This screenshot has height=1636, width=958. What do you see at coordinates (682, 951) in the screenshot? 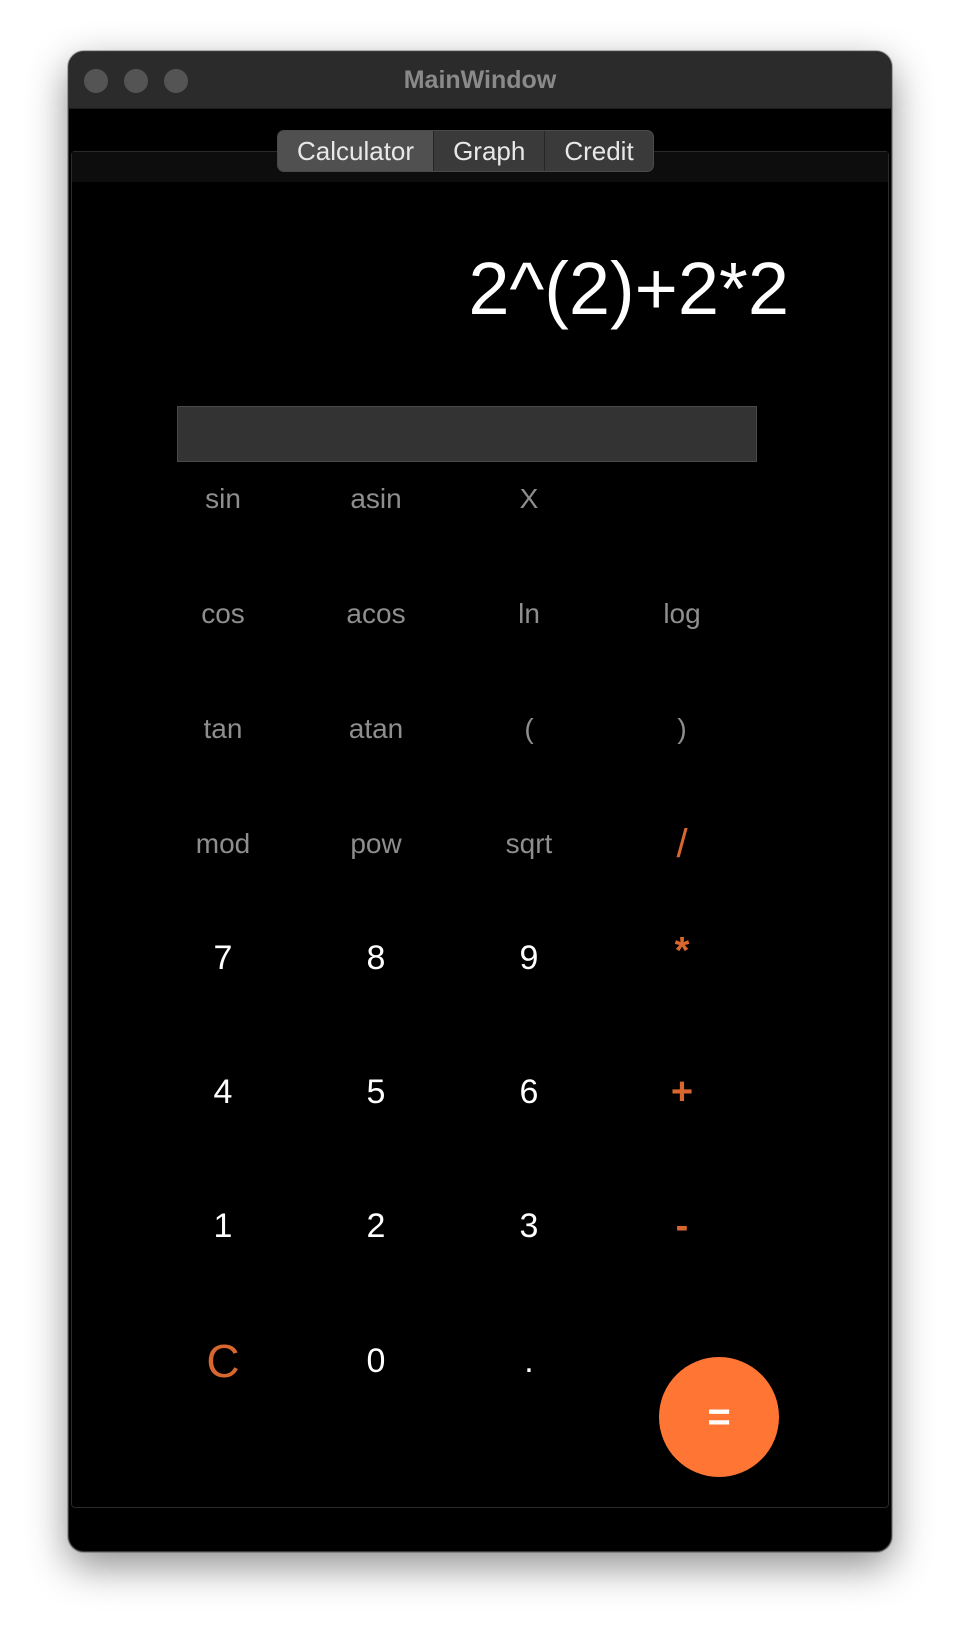
I see `multiply-button: *` at bounding box center [682, 951].